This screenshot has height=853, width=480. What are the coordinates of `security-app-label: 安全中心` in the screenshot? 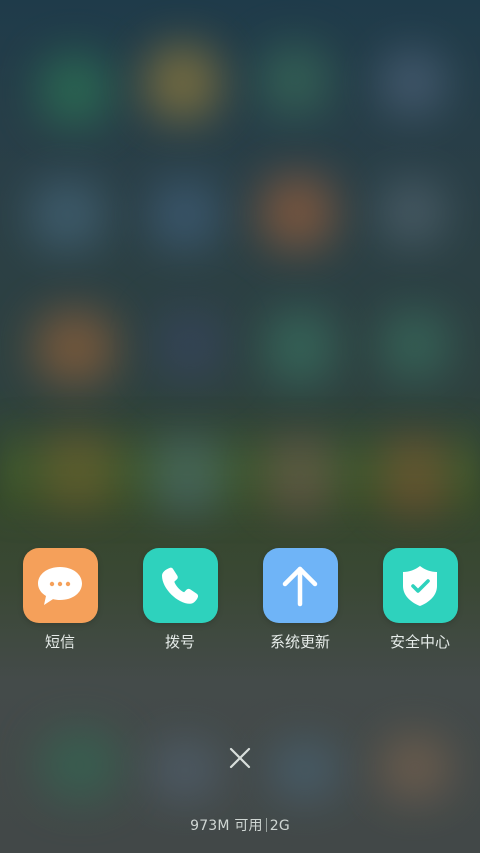 It's located at (419, 642).